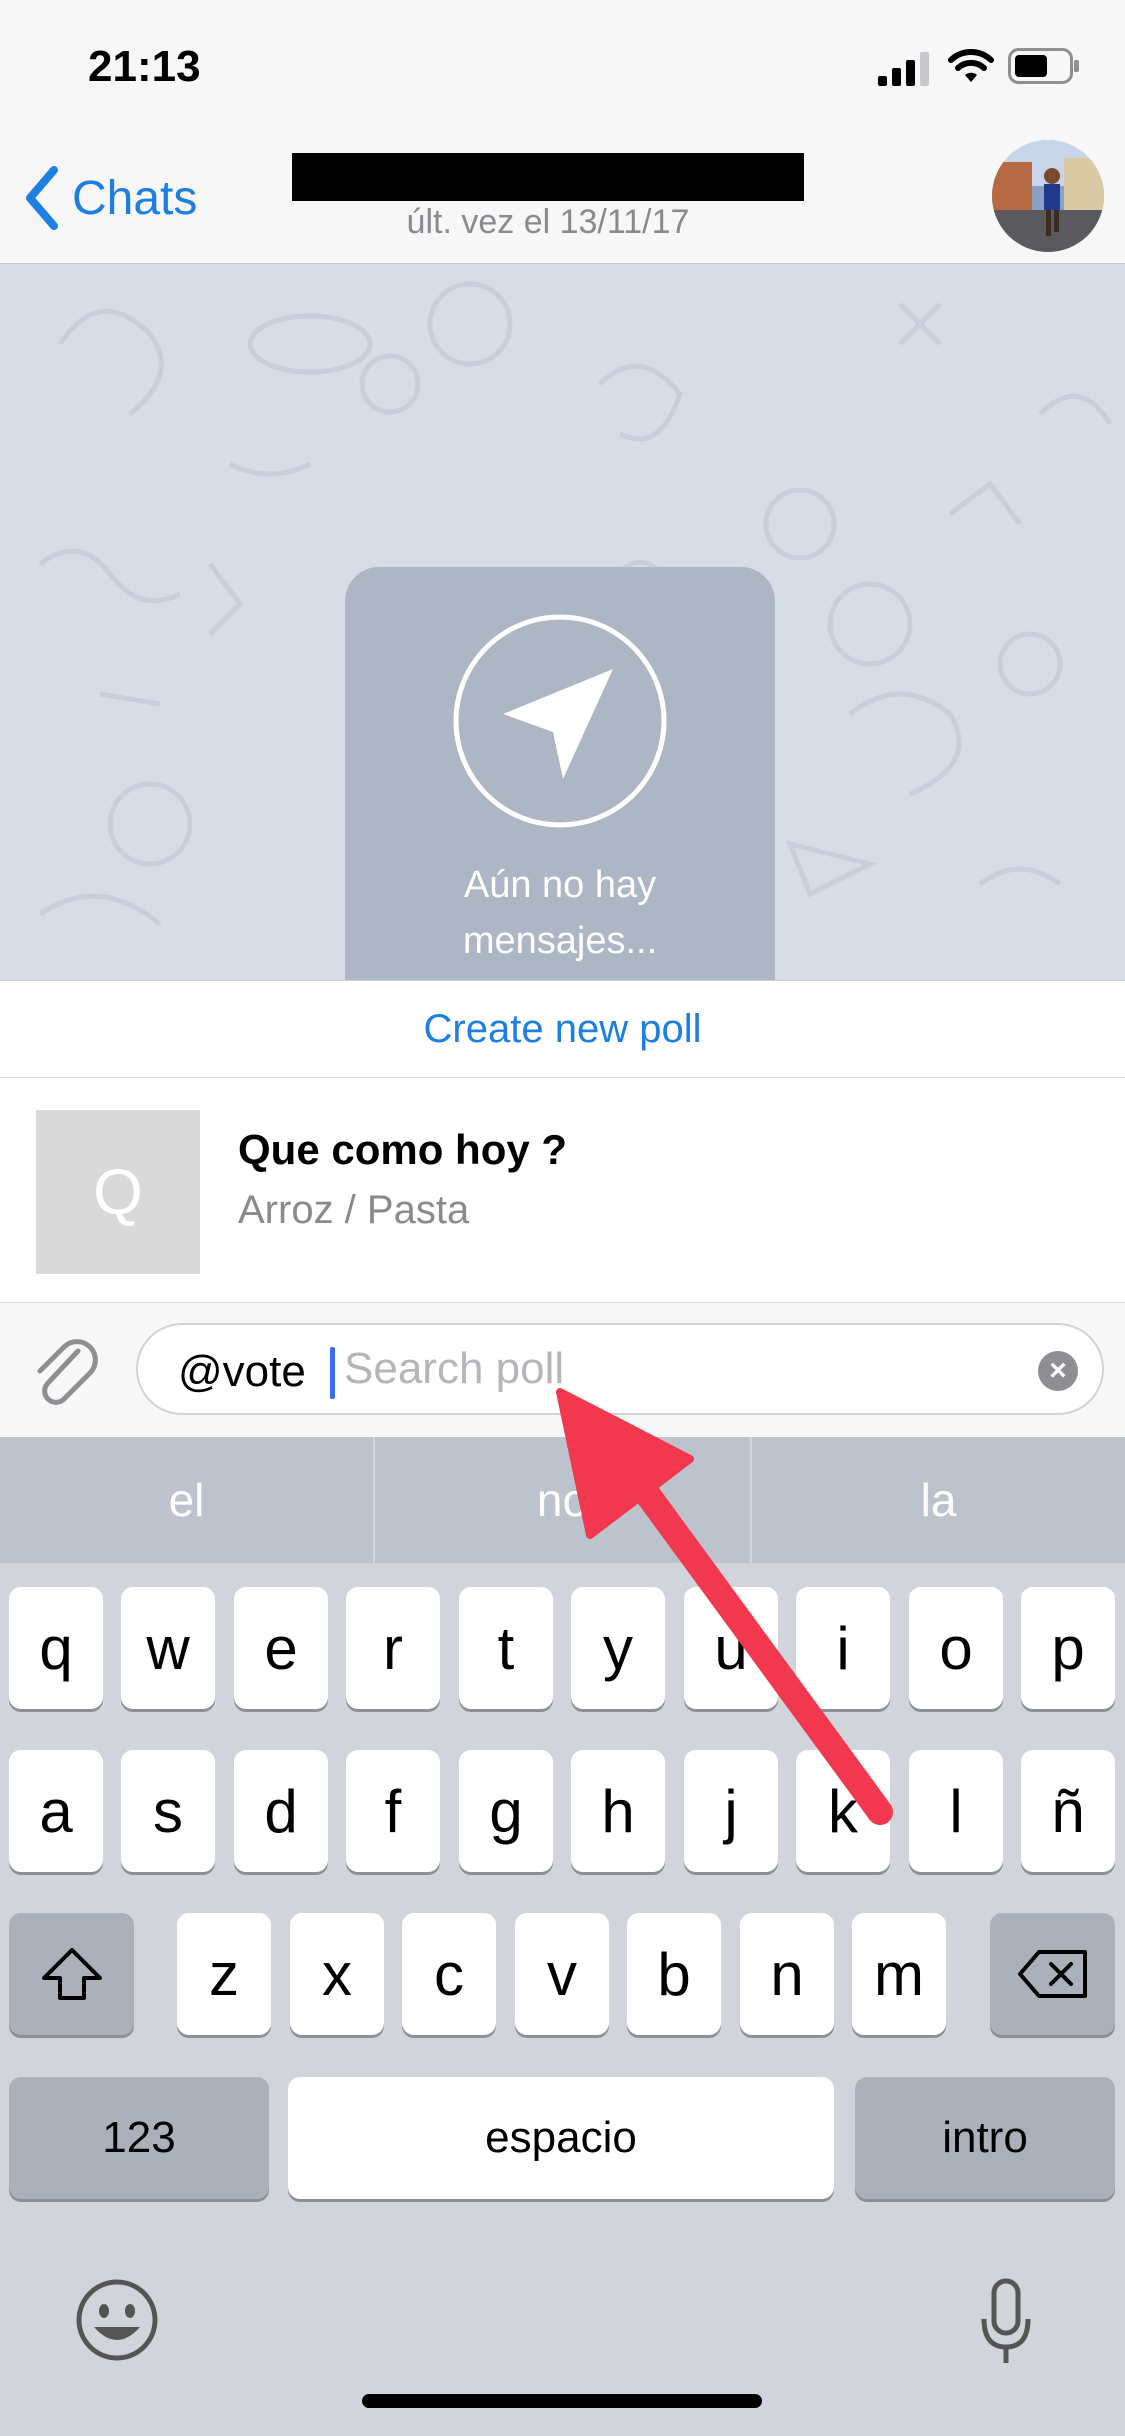 The image size is (1125, 2436). What do you see at coordinates (560, 721) in the screenshot?
I see `send-plane-icon` at bounding box center [560, 721].